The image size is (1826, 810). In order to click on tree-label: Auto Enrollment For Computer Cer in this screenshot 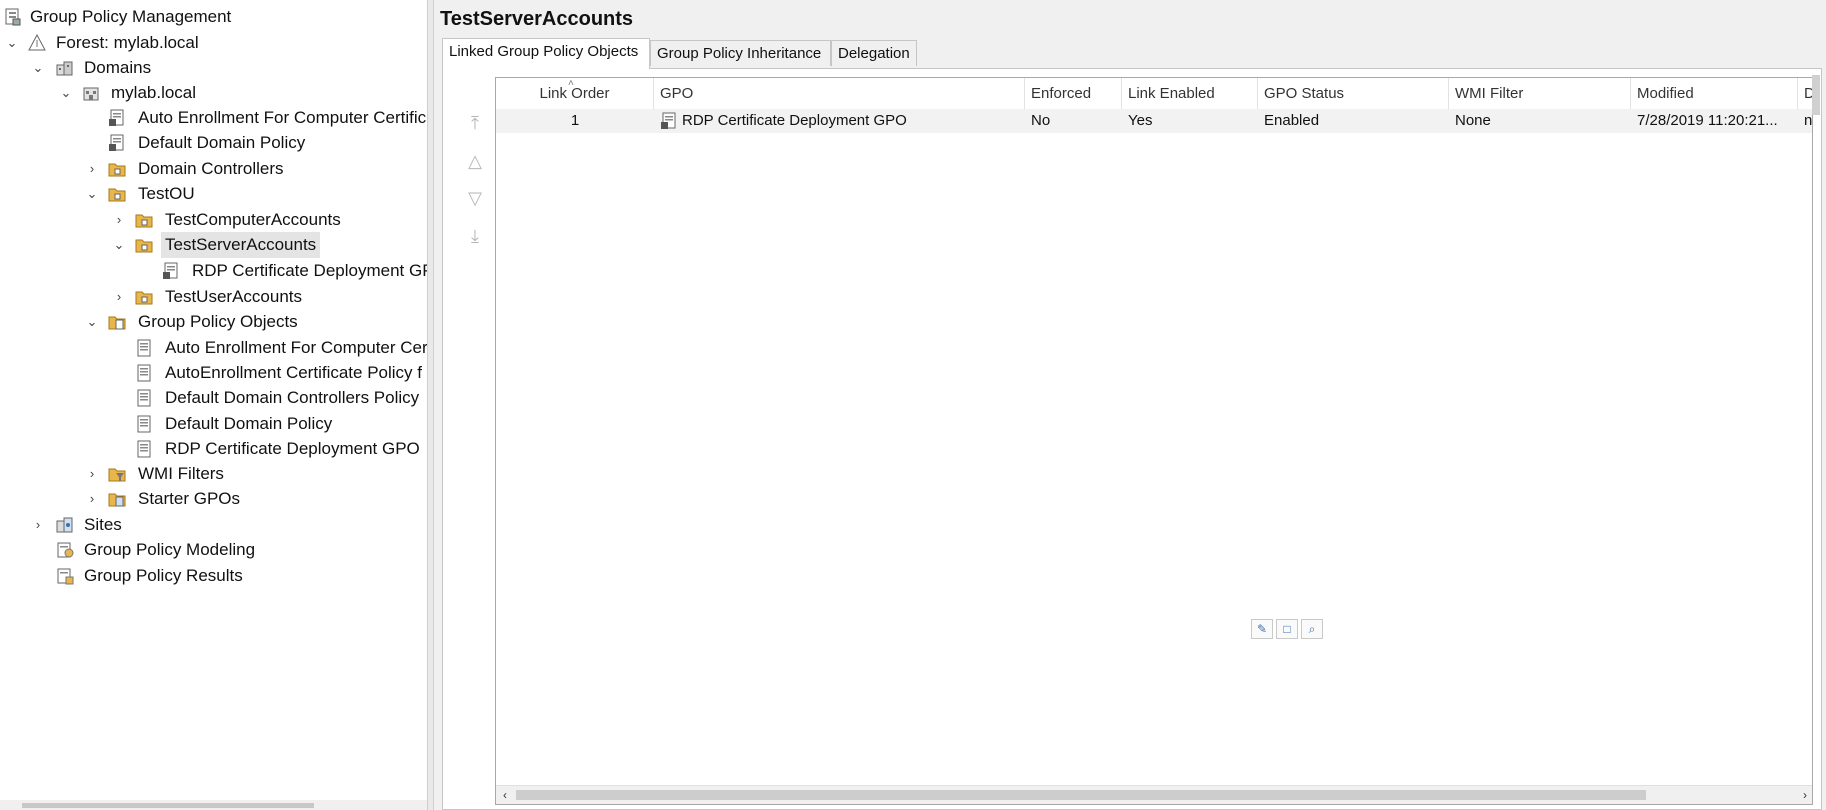, I will do `click(296, 347)`.